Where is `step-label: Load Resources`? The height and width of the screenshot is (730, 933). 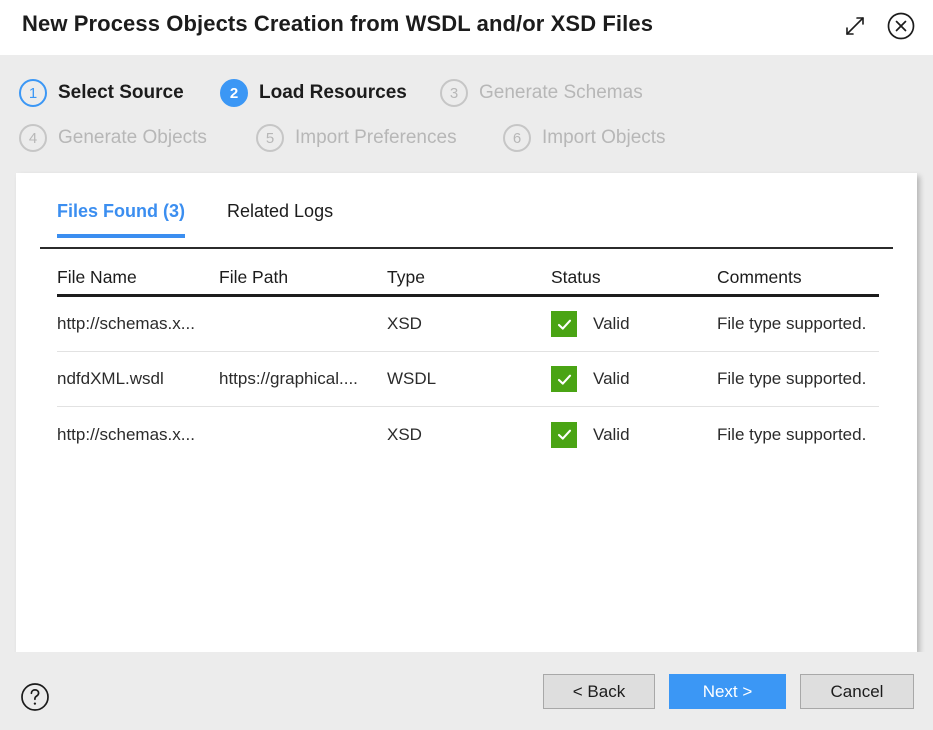 step-label: Load Resources is located at coordinates (333, 92).